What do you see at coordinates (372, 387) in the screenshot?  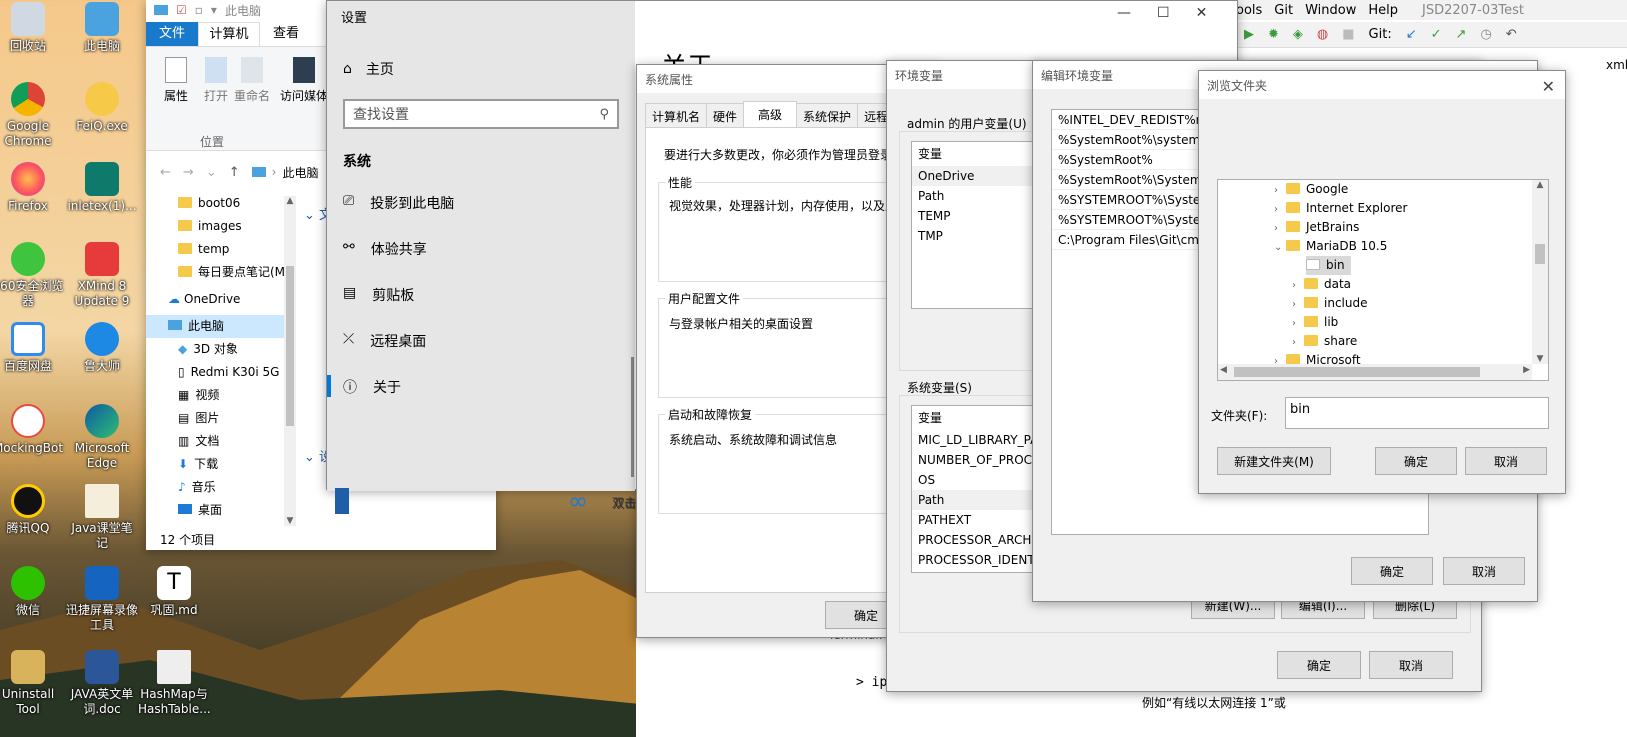 I see `settings-item-about: ⓘ 关于` at bounding box center [372, 387].